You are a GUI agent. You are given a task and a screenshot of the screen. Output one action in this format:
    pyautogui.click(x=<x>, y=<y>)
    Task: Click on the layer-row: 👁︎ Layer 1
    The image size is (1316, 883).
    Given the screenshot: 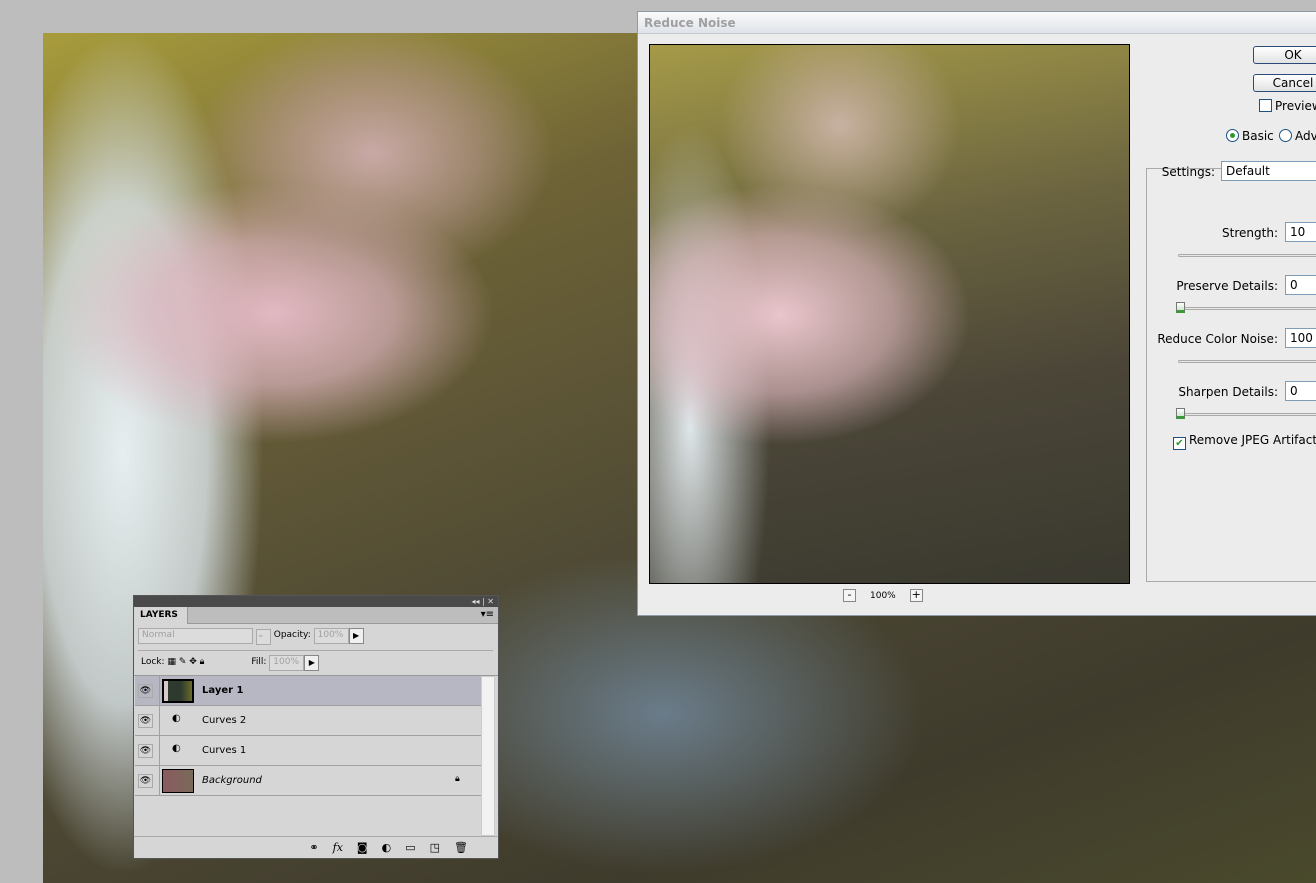 What is the action you would take?
    pyautogui.click(x=308, y=691)
    